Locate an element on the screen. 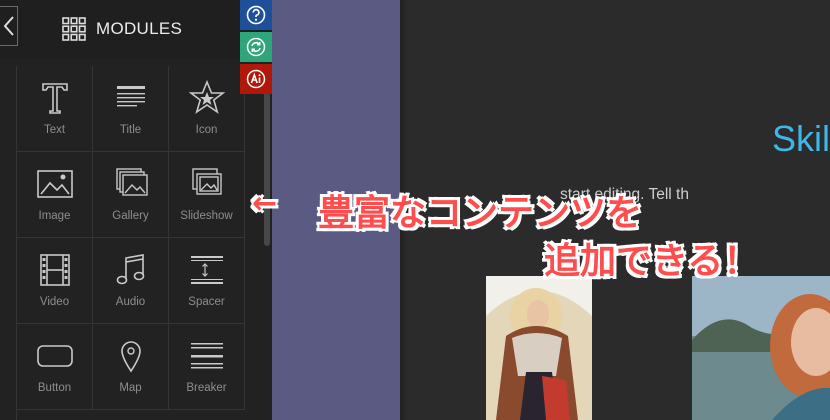  module-gallery: Gallery is located at coordinates (131, 195).